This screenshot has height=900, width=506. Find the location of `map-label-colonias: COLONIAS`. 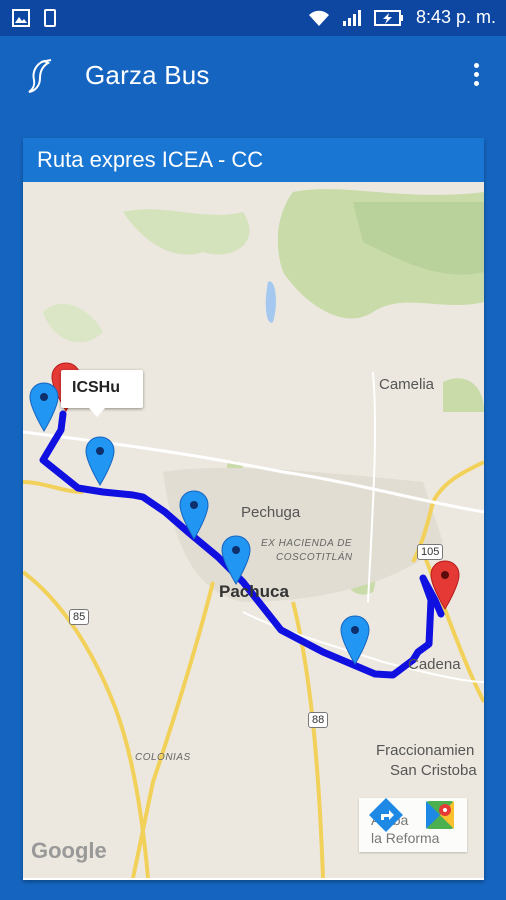

map-label-colonias: COLONIAS is located at coordinates (163, 757).